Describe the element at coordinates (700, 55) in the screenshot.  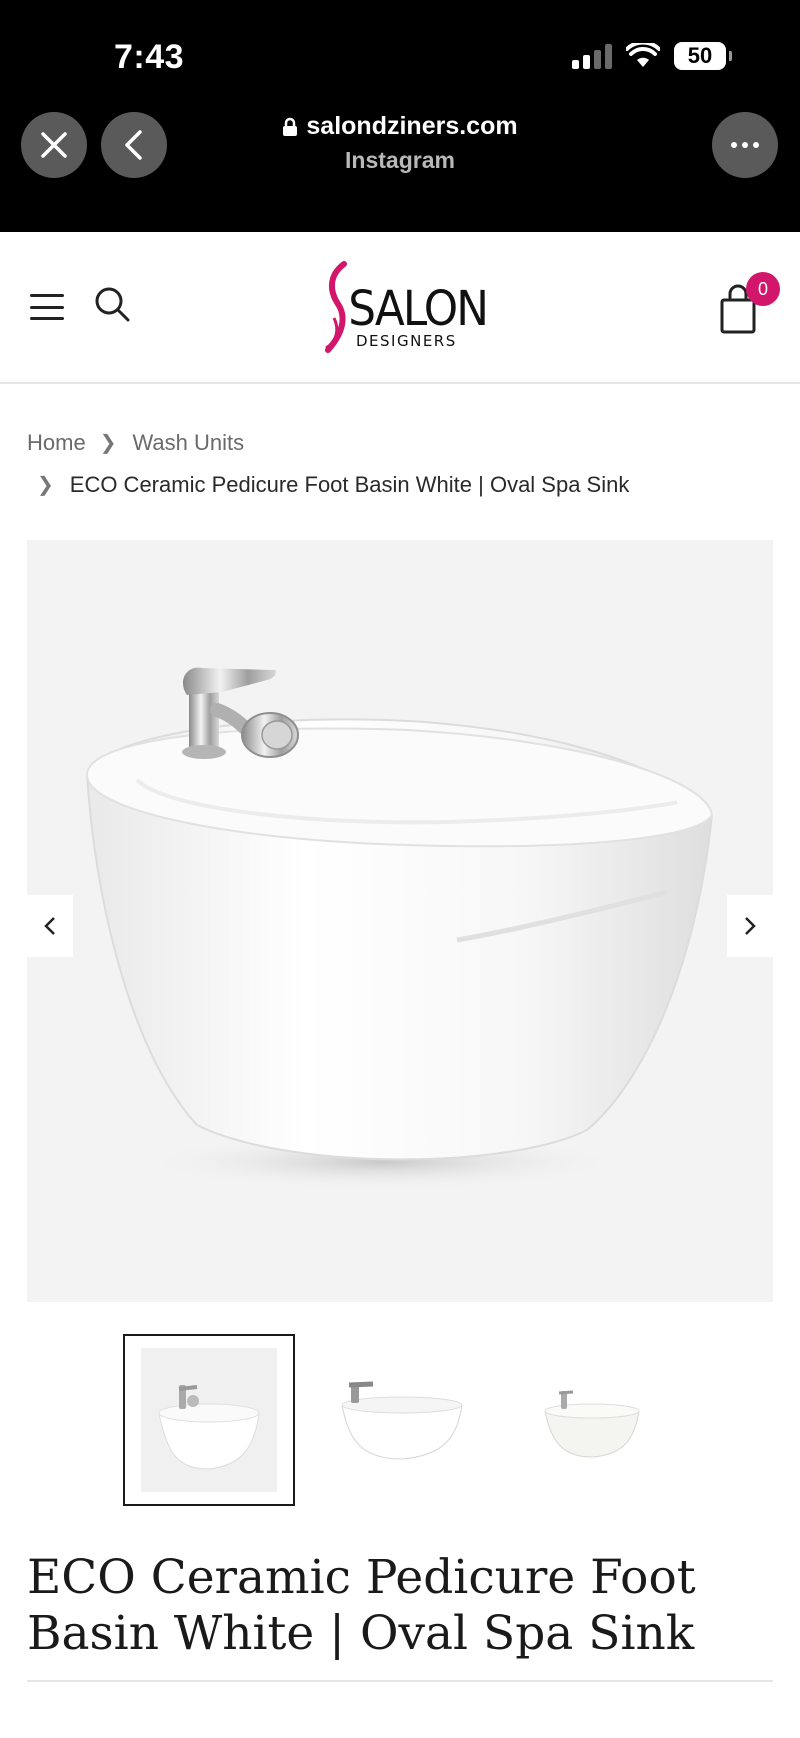
I see `battery-level: 50` at that location.